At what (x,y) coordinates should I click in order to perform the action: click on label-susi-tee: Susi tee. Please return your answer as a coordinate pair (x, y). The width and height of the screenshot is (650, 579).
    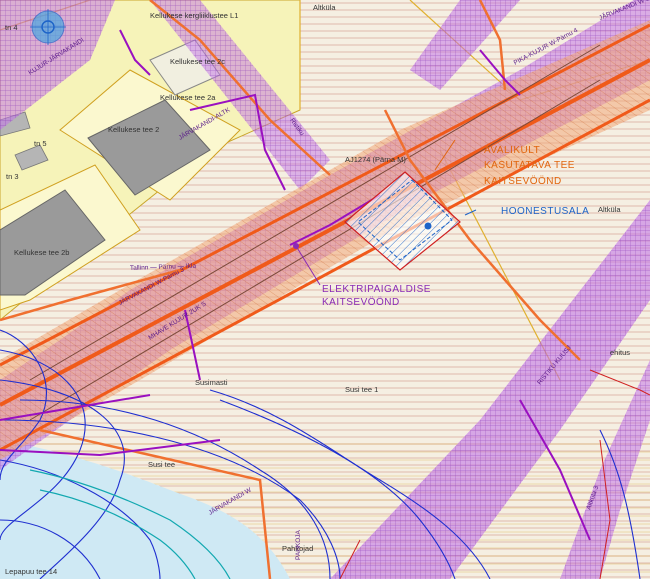
    Looking at the image, I should click on (161, 464).